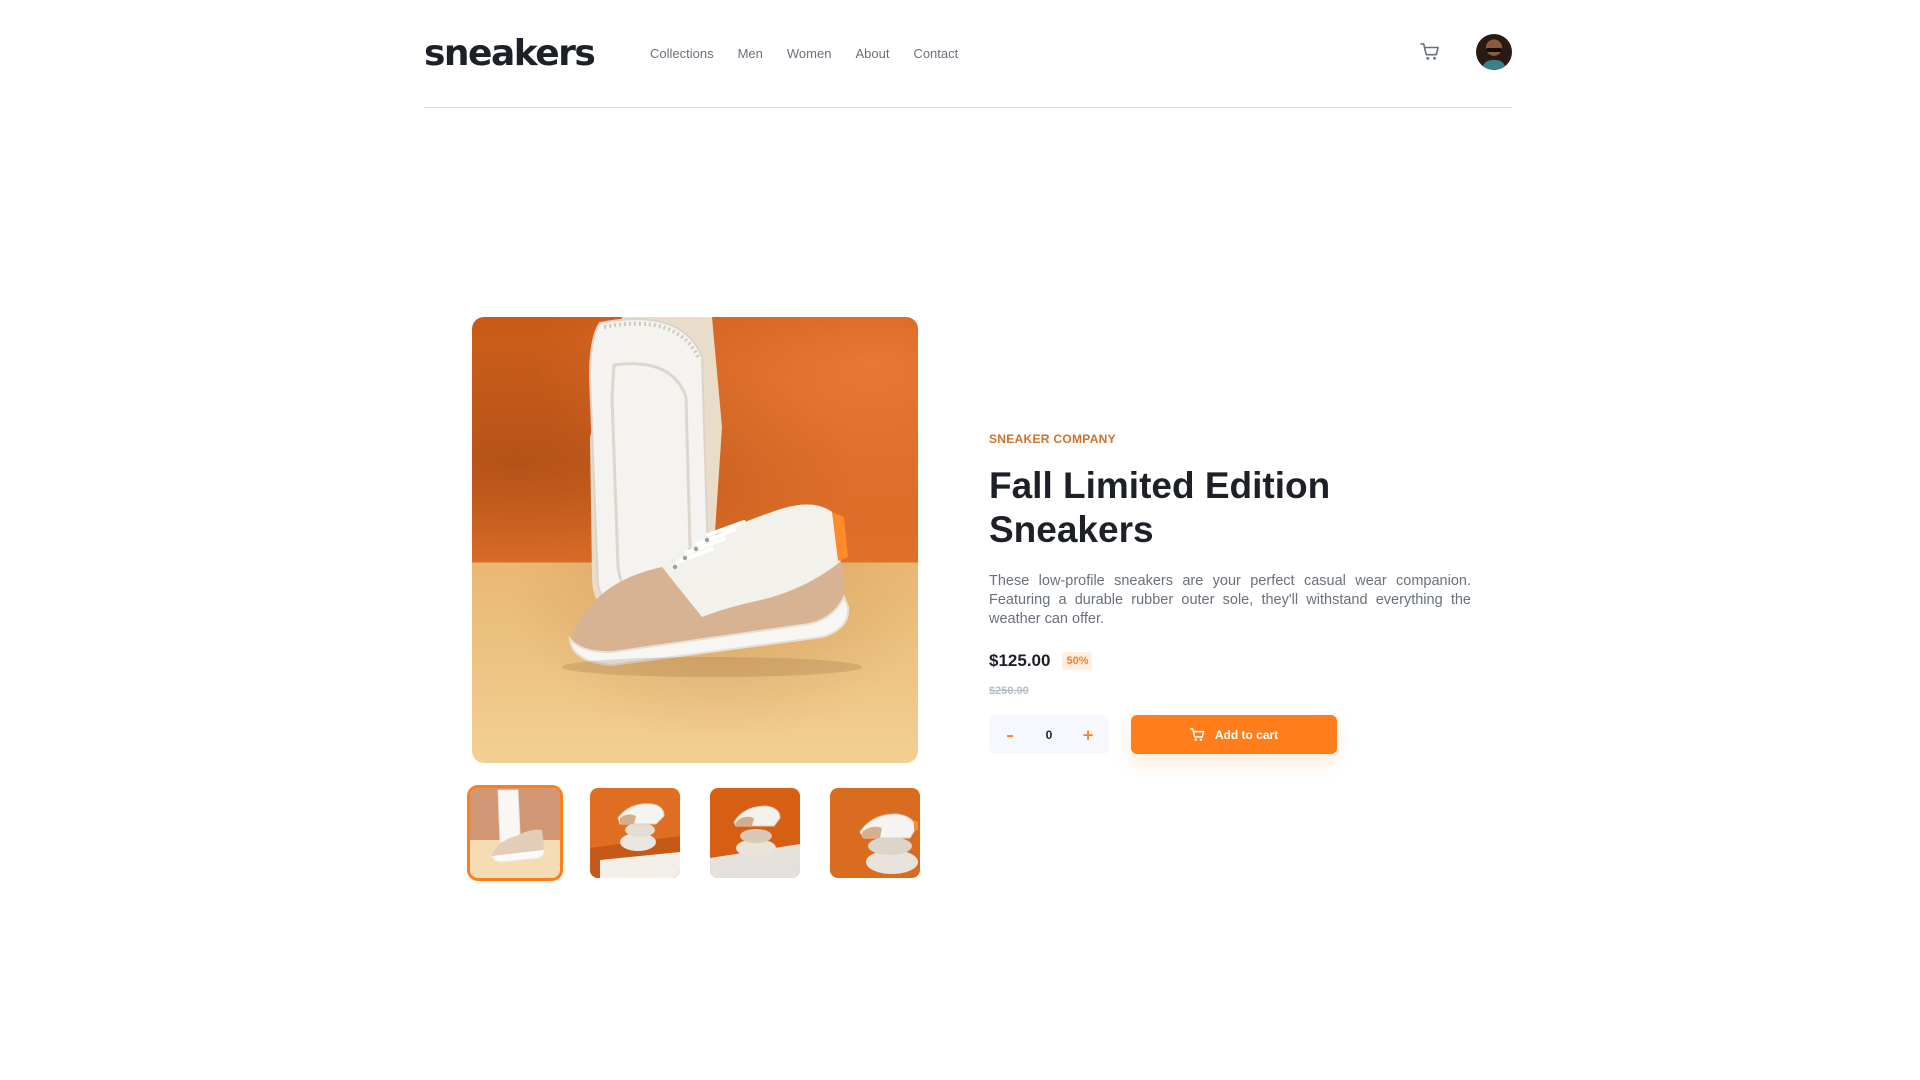 The height and width of the screenshot is (1080, 1920). I want to click on add-to-cart-button: Add to cart, so click(1234, 734).